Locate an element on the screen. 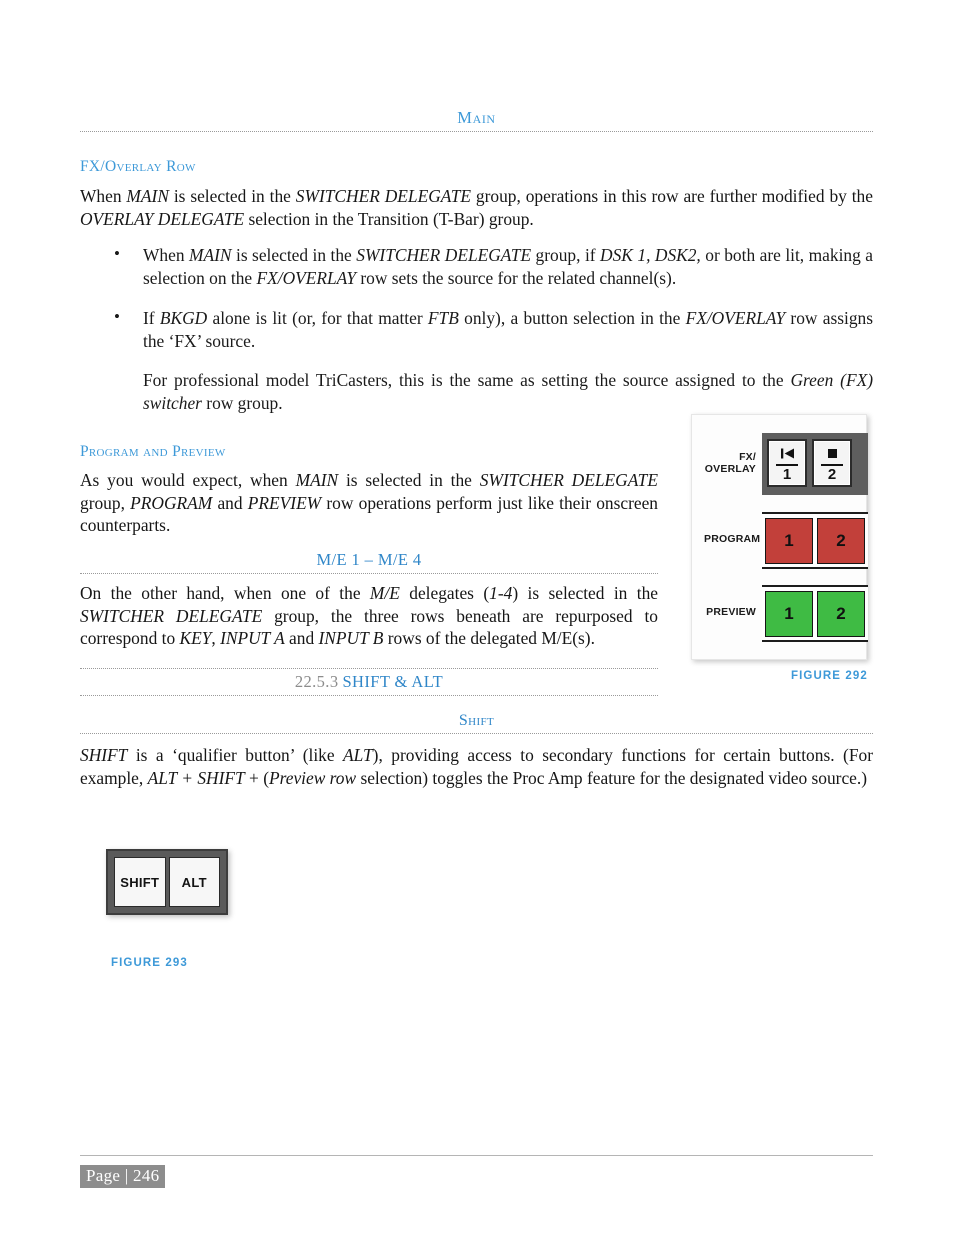 This screenshot has width=954, height=1235. heading-fx-overlay-row: FX/Overlay Row is located at coordinates (138, 166).